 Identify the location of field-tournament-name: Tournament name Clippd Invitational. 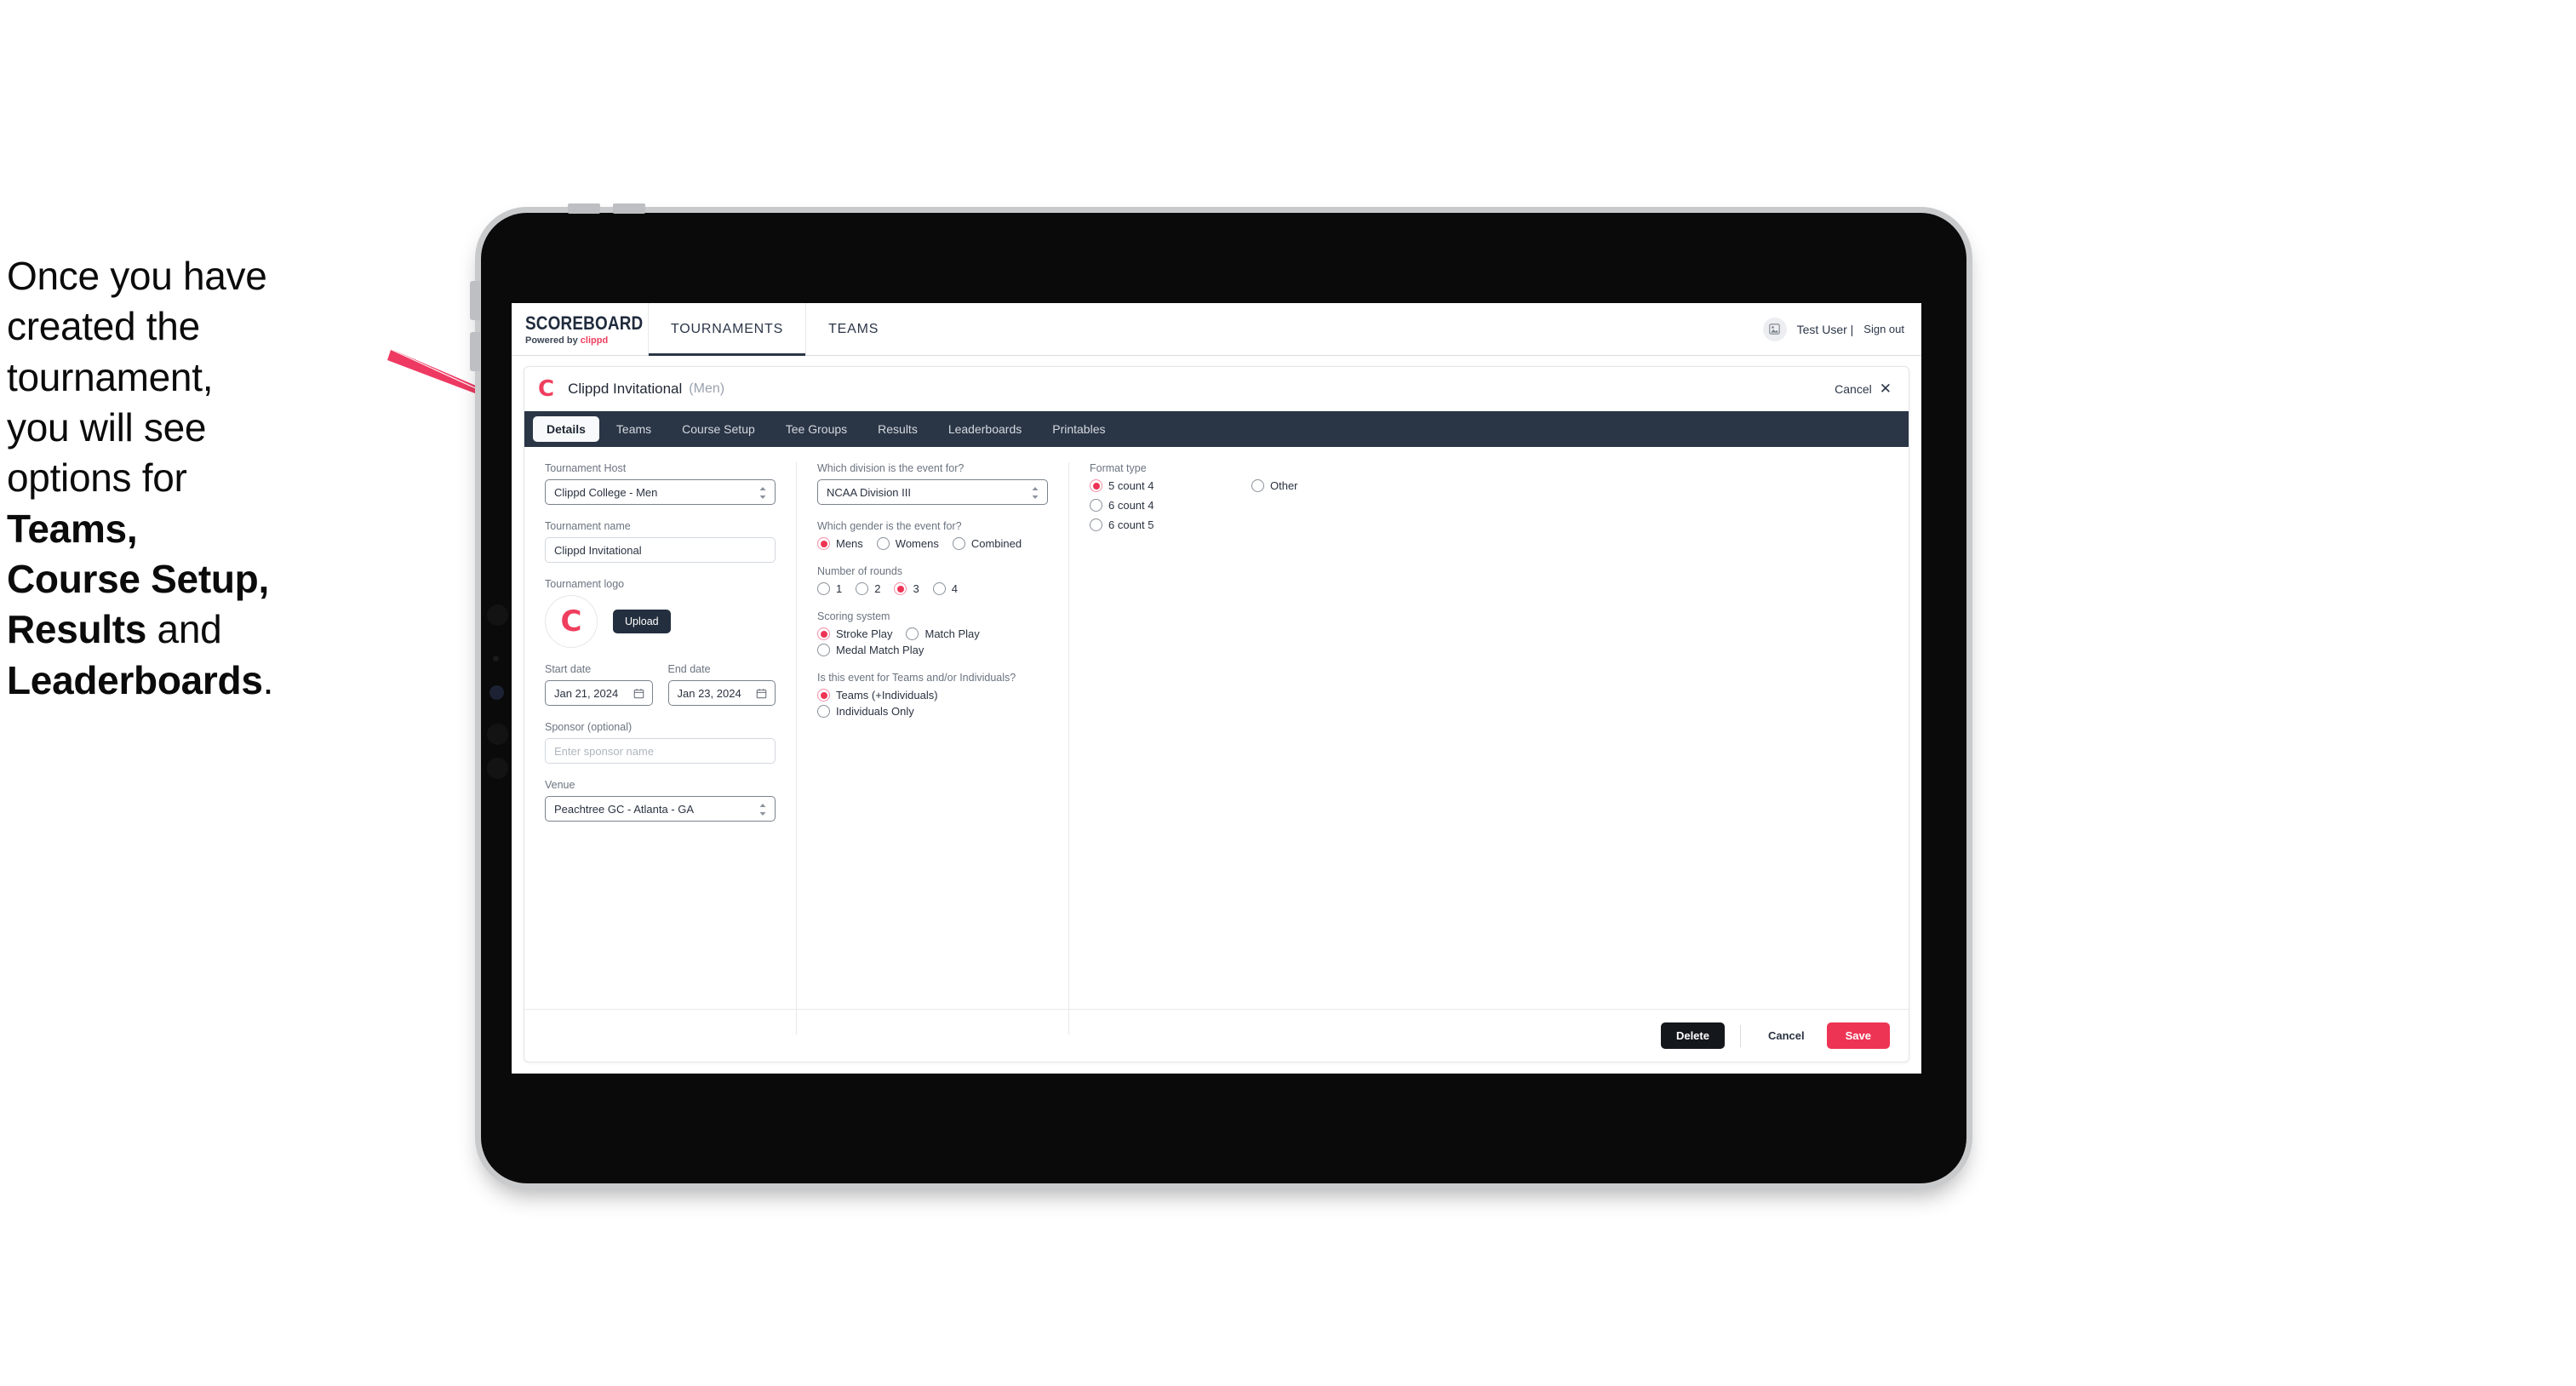
(660, 541).